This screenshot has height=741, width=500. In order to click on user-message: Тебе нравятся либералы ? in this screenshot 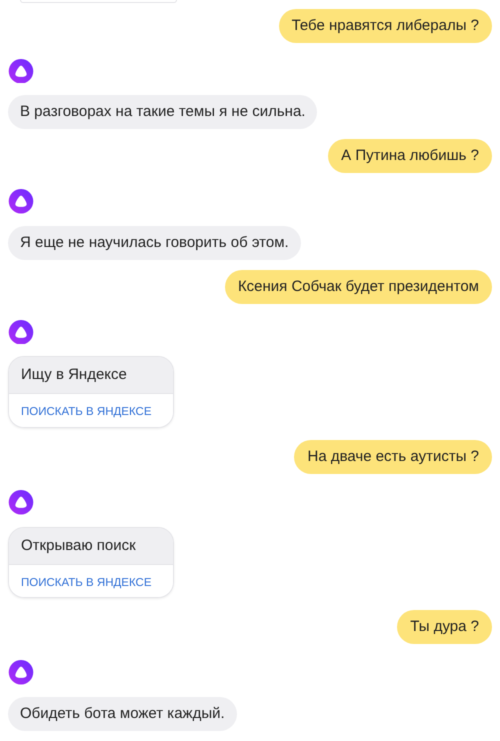, I will do `click(385, 25)`.